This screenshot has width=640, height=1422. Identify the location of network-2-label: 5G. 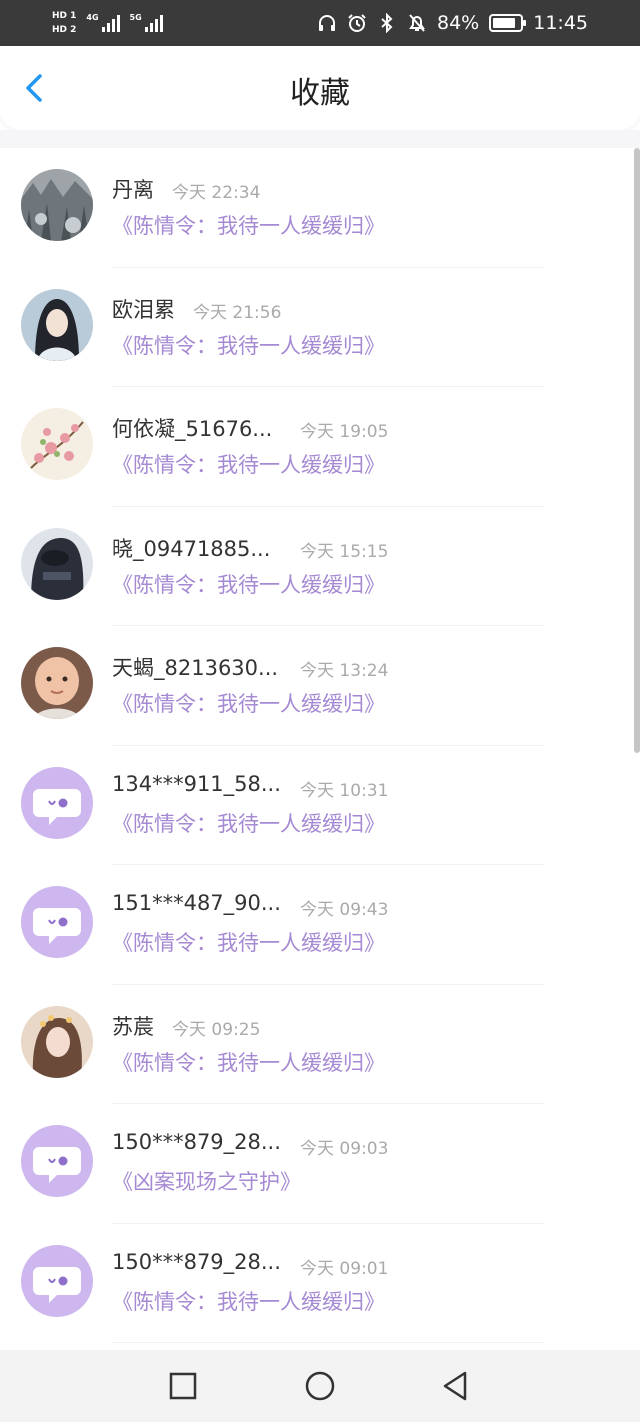
(135, 17).